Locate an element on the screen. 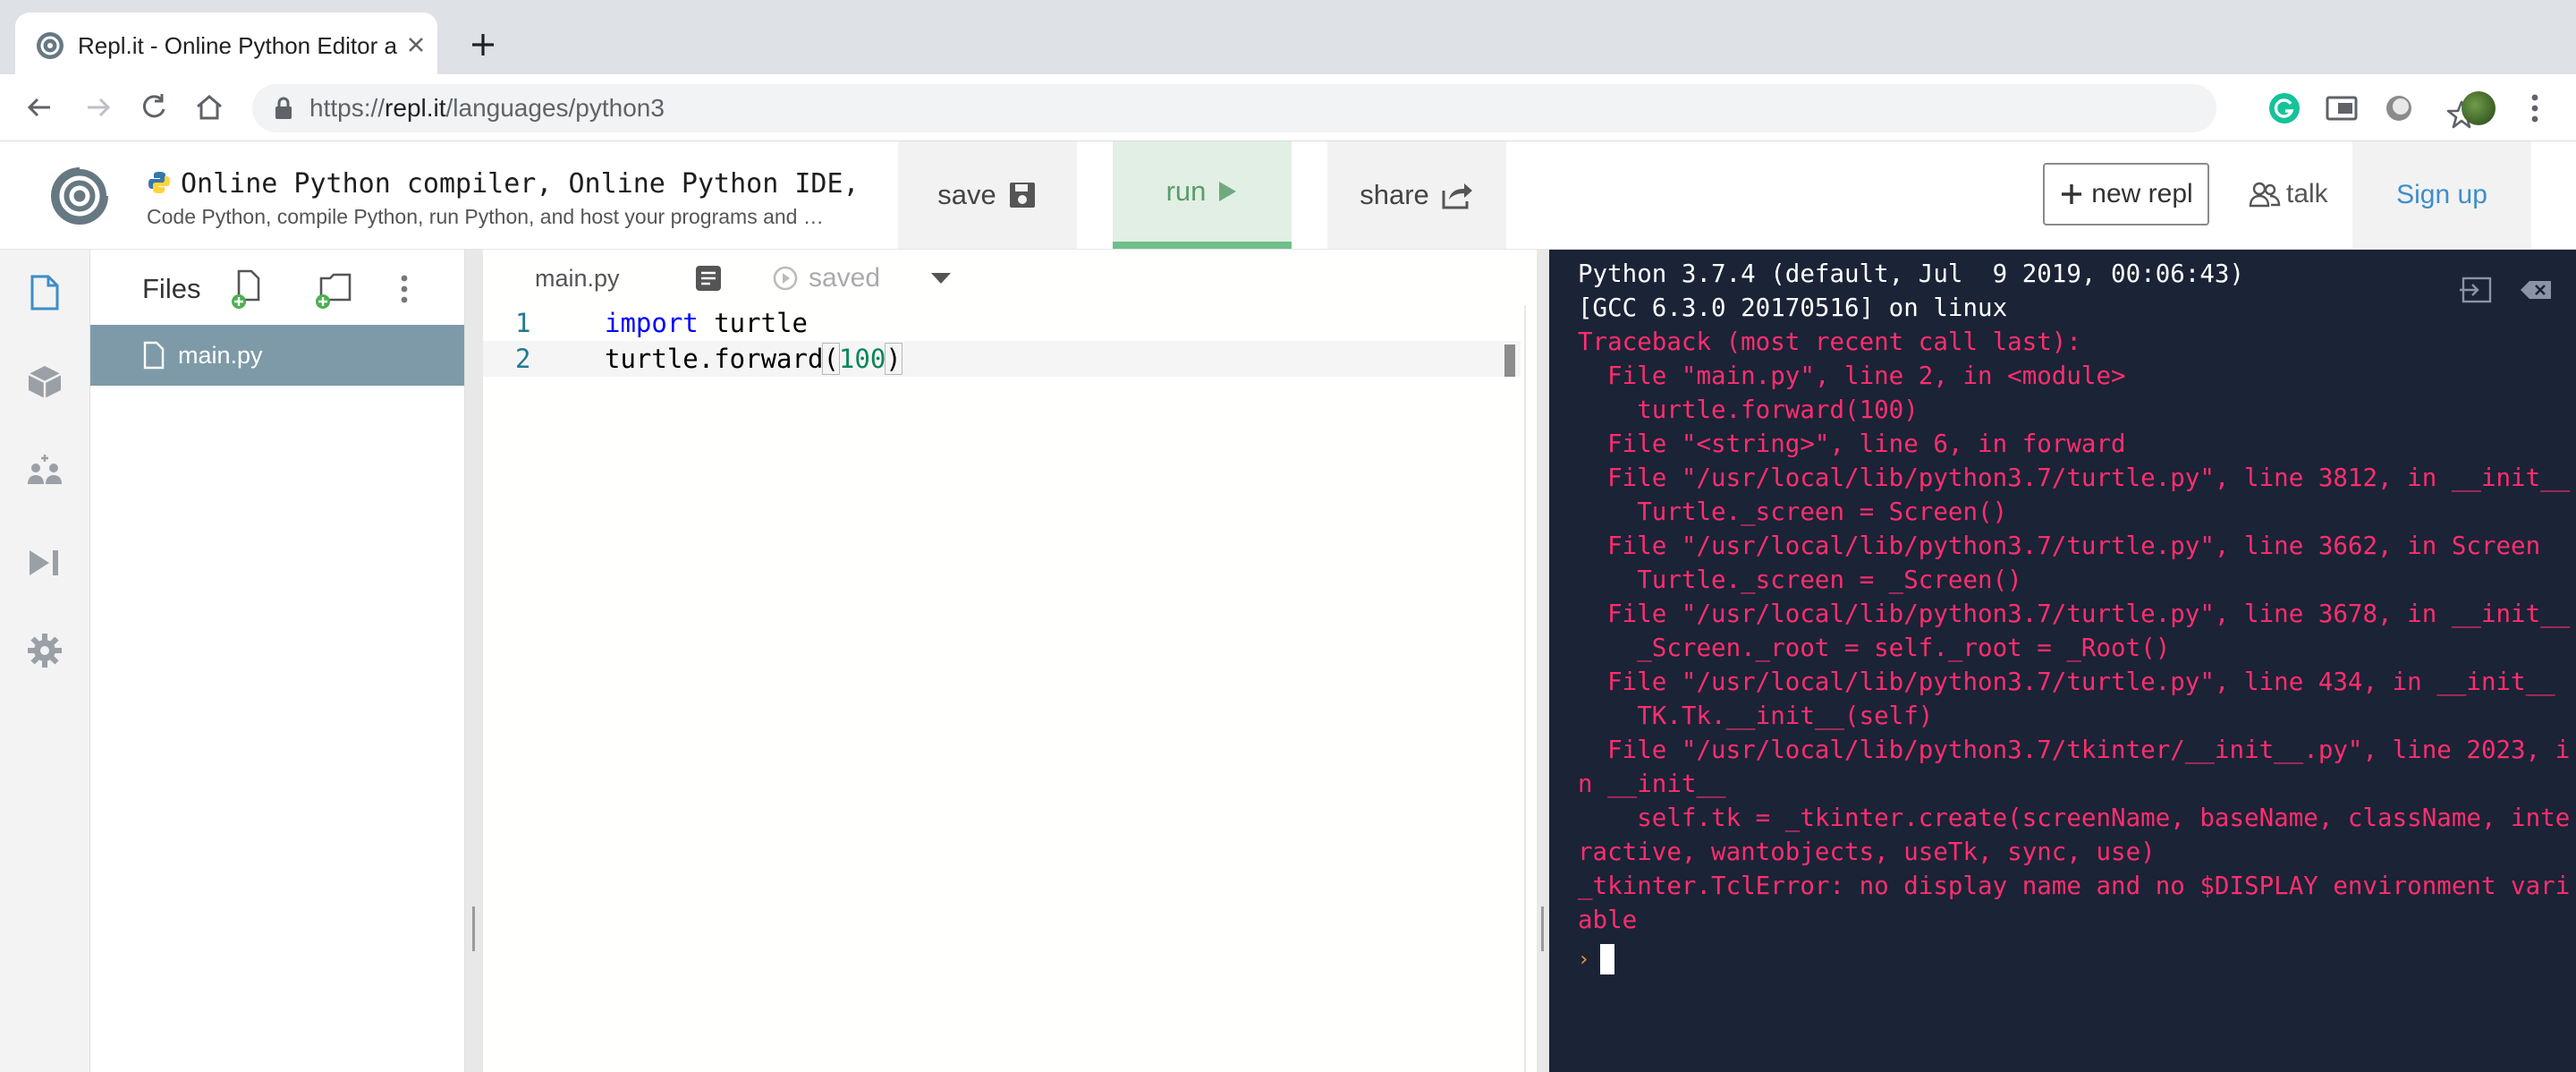 This screenshot has width=2576, height=1072. grammarly-icon is located at coordinates (2284, 108).